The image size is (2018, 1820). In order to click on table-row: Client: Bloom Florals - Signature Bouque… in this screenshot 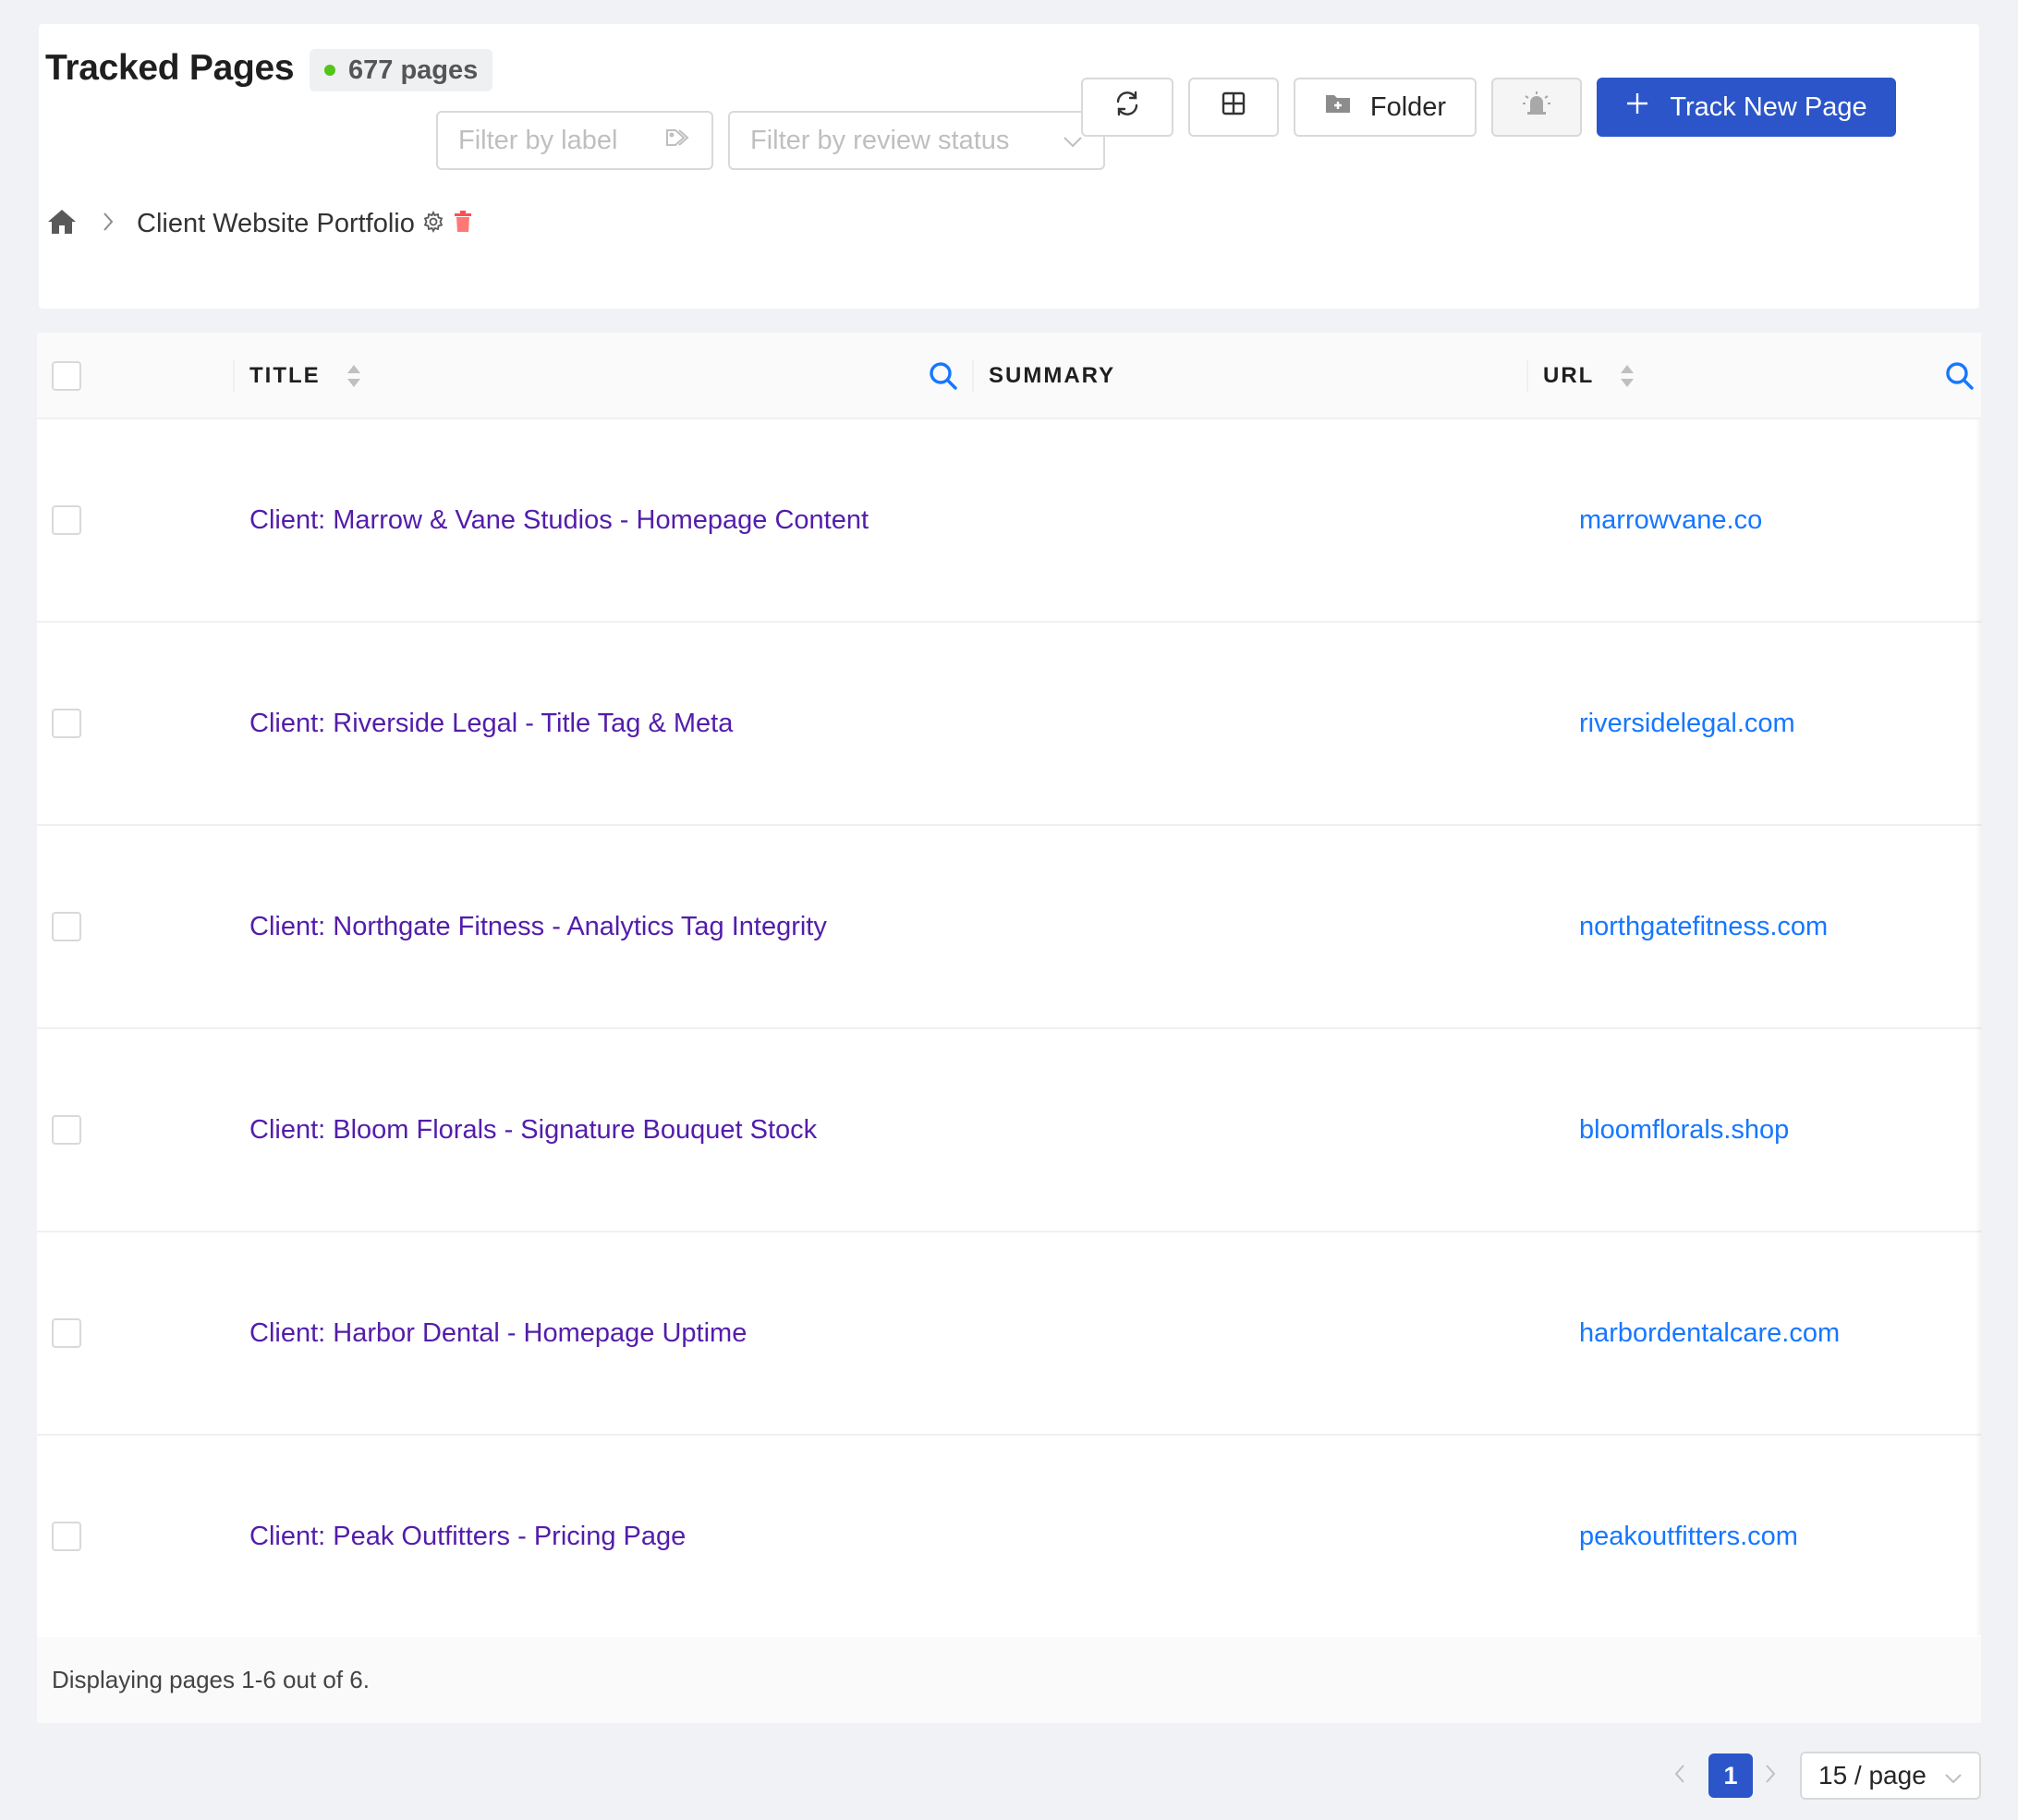, I will do `click(1009, 1130)`.